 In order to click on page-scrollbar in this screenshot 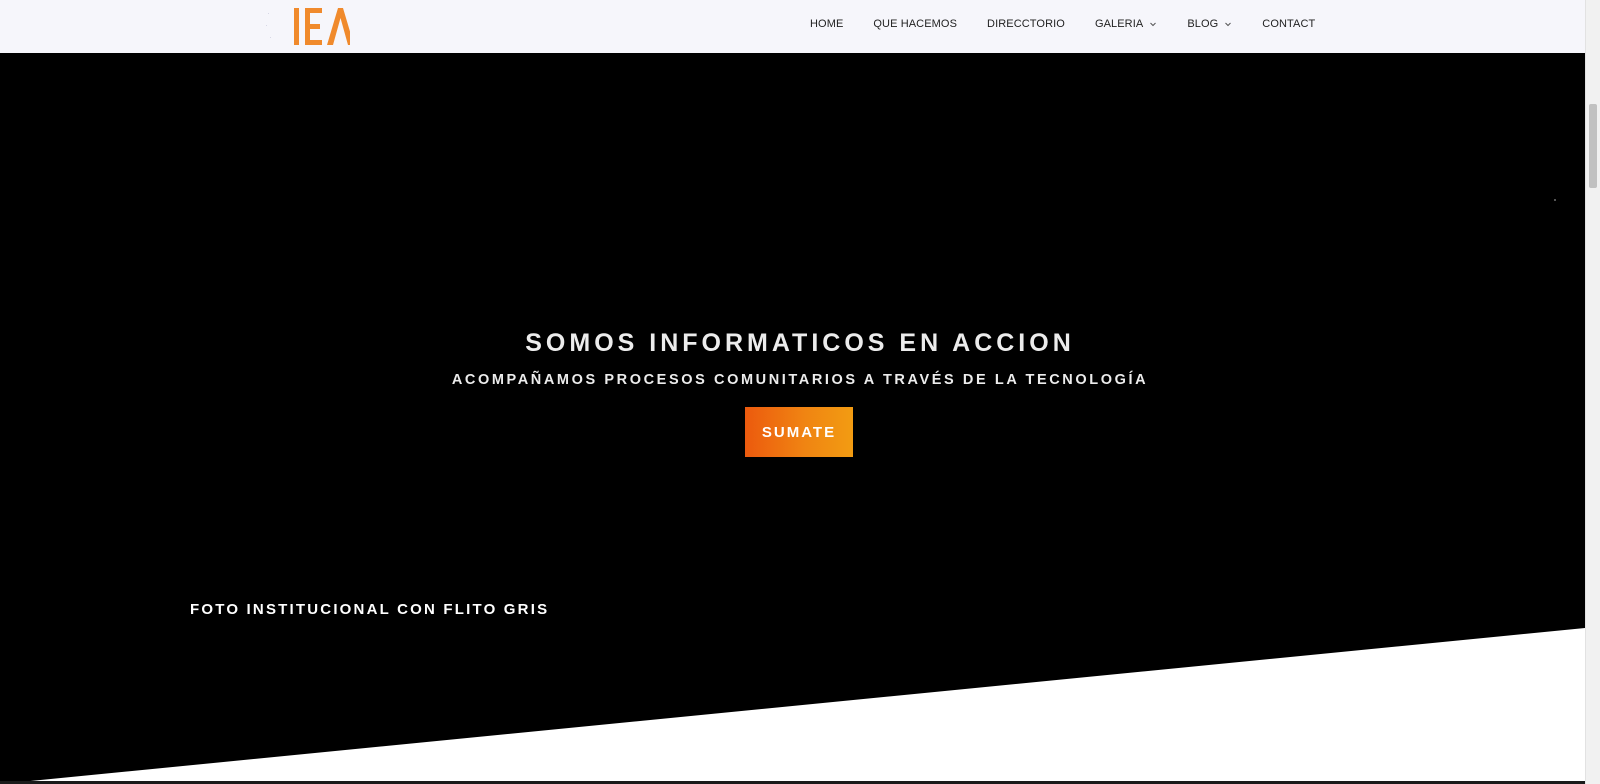, I will do `click(1592, 392)`.